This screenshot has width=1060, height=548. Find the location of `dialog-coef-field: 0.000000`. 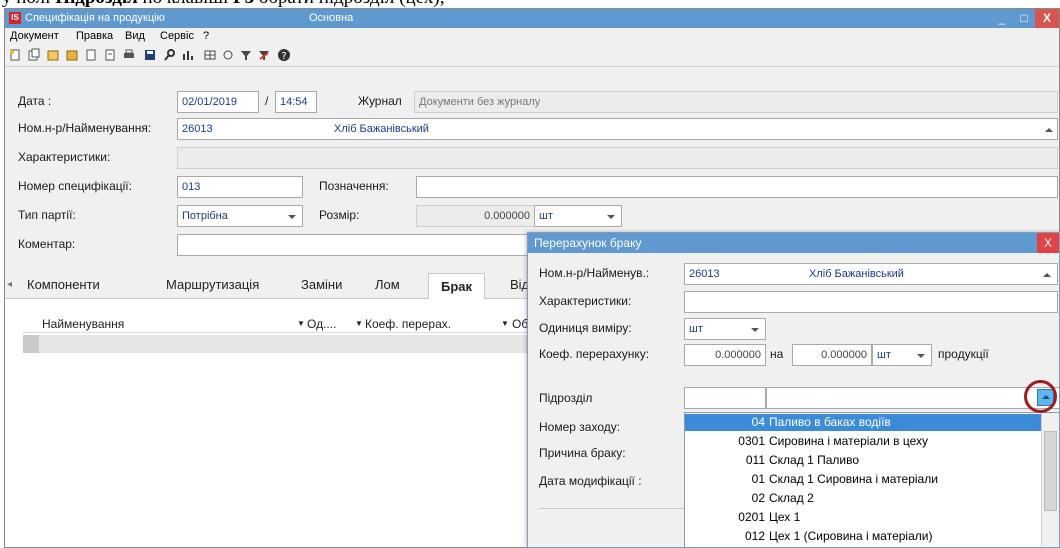

dialog-coef-field: 0.000000 is located at coordinates (725, 355).